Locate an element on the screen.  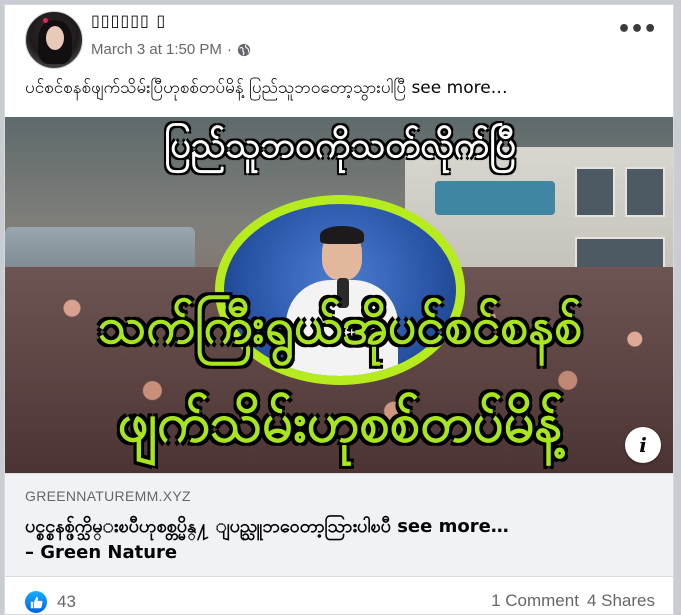
reactions-summary: 43 is located at coordinates (50, 602).